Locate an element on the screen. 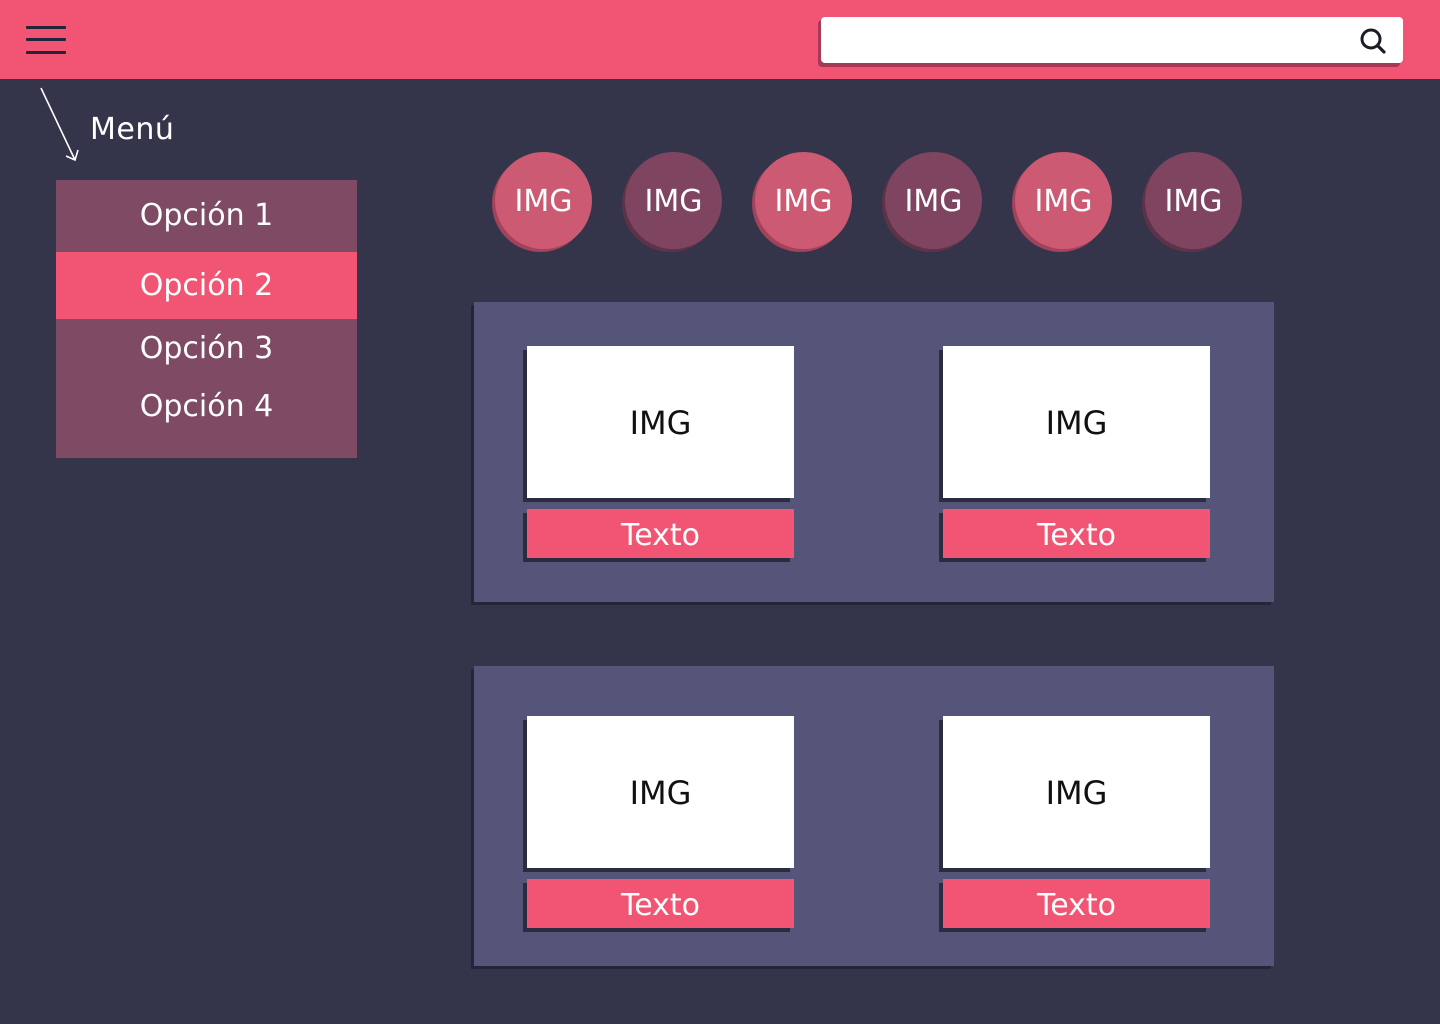  menu-item-option-1: Opción 1 is located at coordinates (206, 216).